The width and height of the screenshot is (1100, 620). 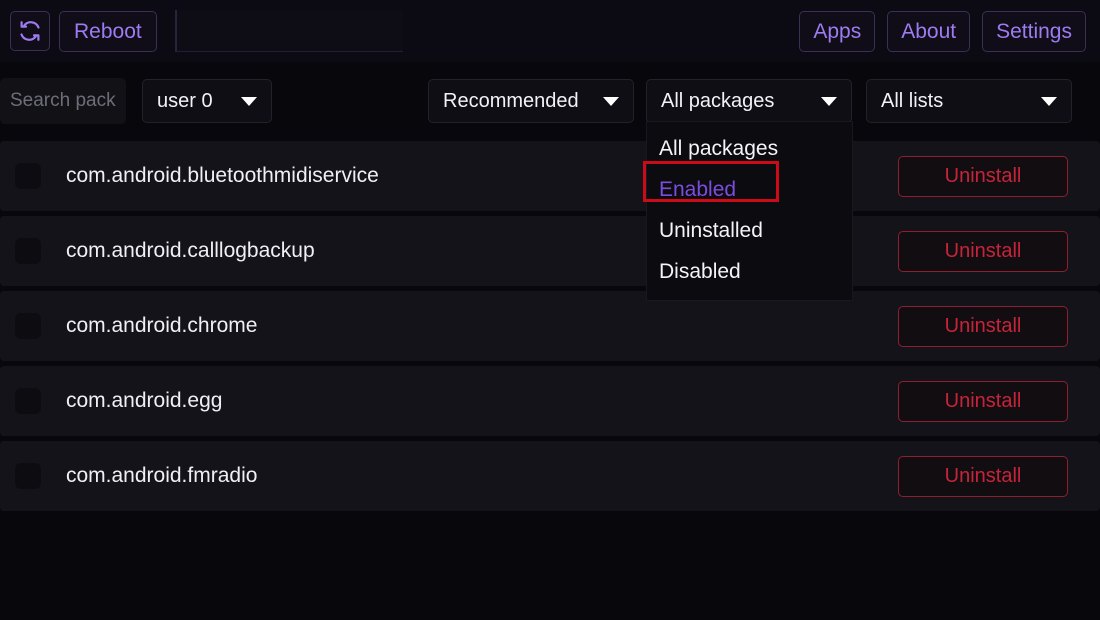 I want to click on refresh-sync-icon, so click(x=30, y=31).